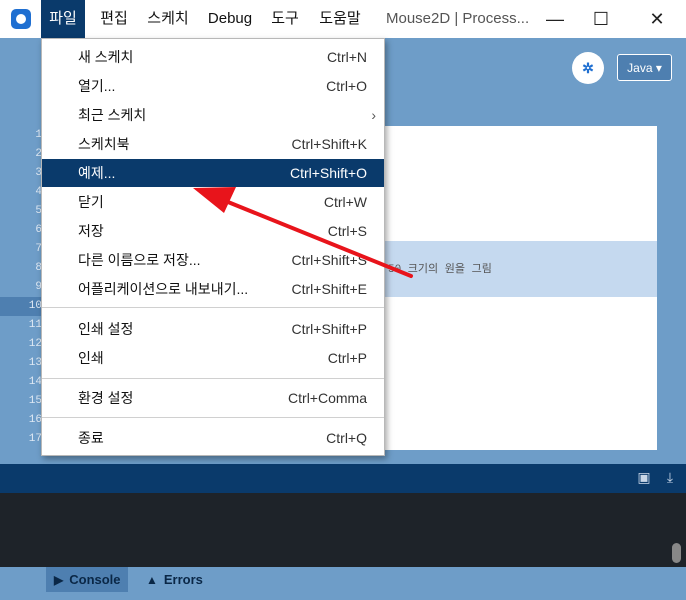 The image size is (686, 600). What do you see at coordinates (35, 420) in the screenshot?
I see `line-number: 16` at bounding box center [35, 420].